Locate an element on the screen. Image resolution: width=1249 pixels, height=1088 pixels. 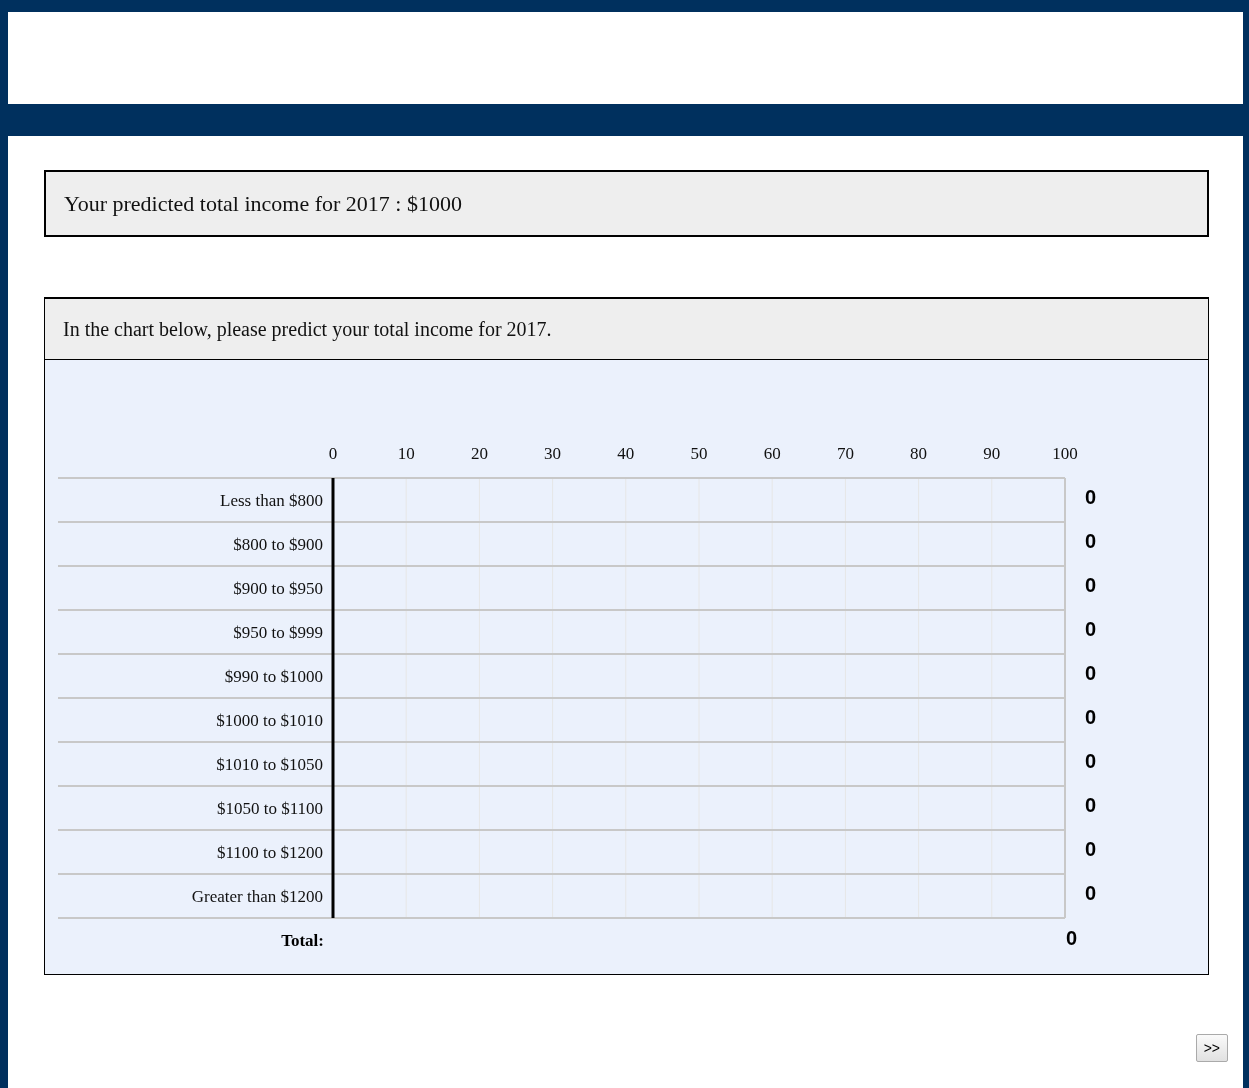
tick-label: 90 is located at coordinates (992, 453).